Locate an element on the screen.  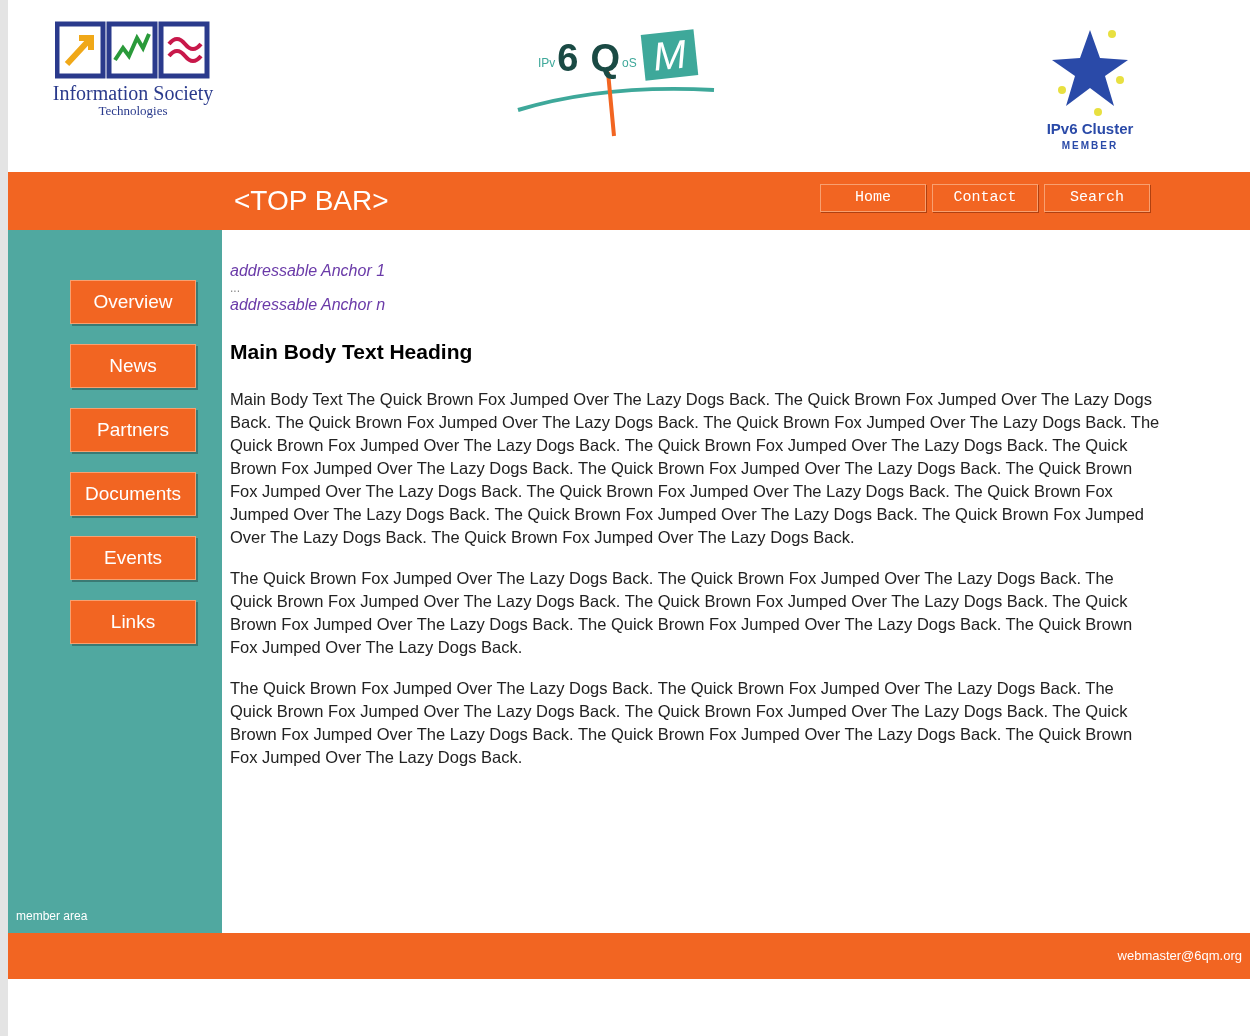
logo-badge: M is located at coordinates (669, 55).